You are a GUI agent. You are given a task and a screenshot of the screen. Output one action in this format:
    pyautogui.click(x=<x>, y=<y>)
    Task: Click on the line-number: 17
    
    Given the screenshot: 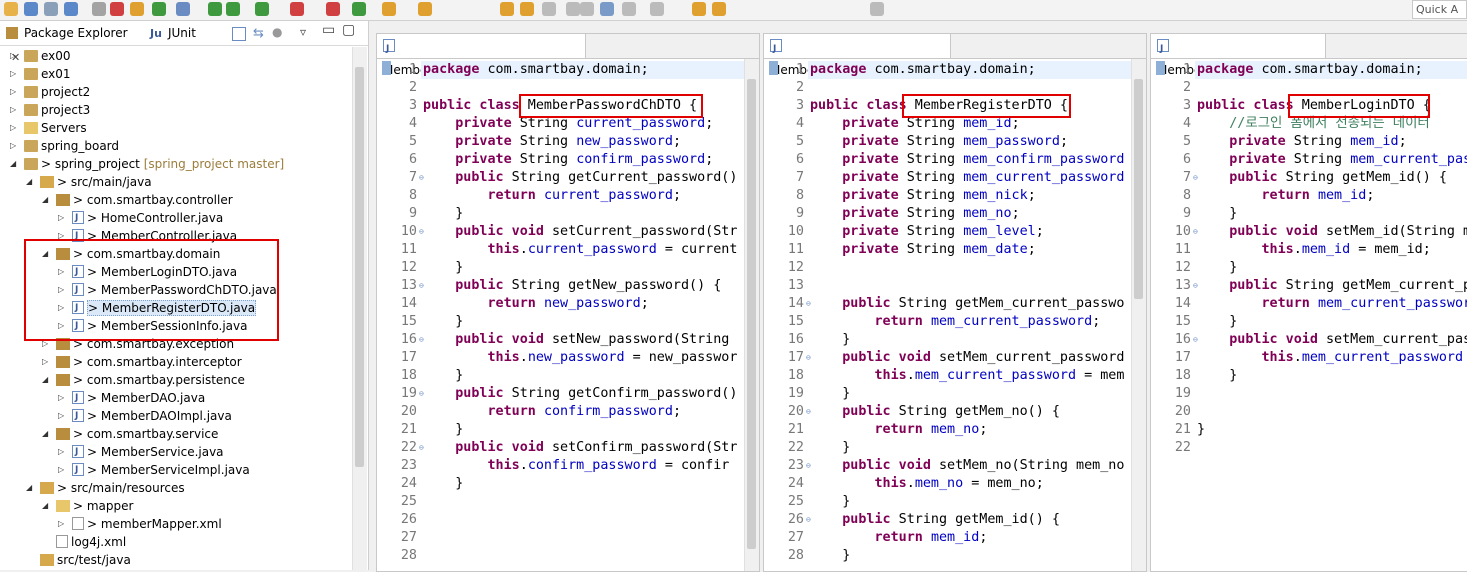 What is the action you would take?
    pyautogui.click(x=408, y=357)
    